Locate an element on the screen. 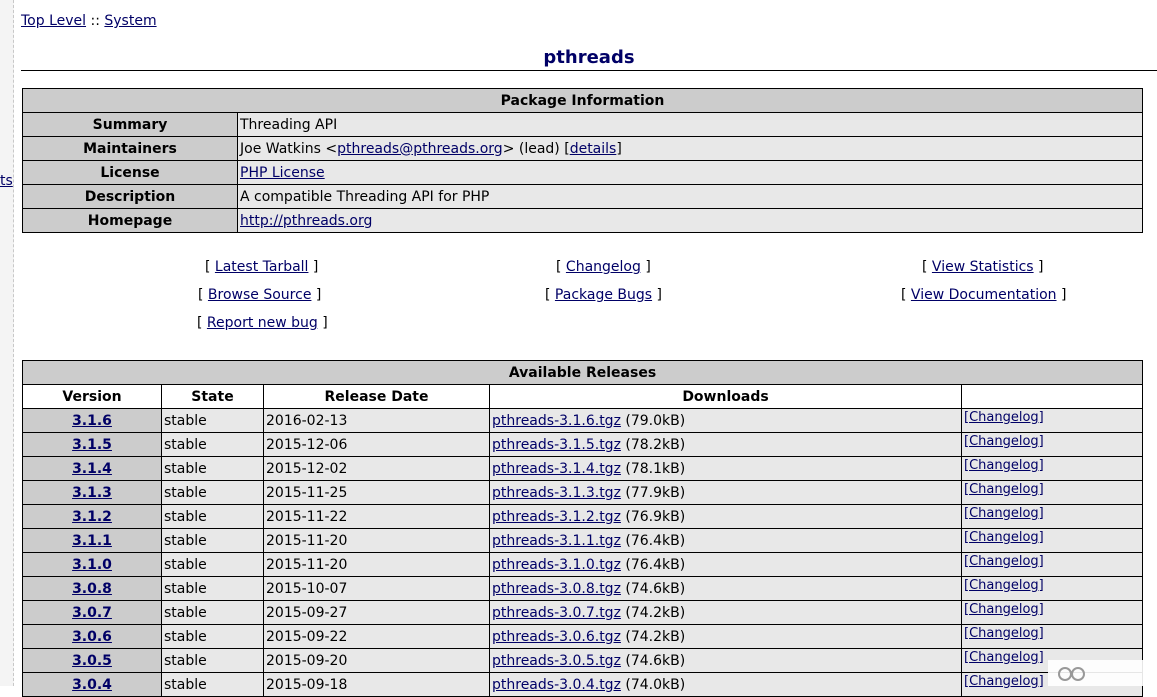 The width and height of the screenshot is (1157, 697). release-download-link: pthreads-3.1.3.tgz is located at coordinates (556, 493).